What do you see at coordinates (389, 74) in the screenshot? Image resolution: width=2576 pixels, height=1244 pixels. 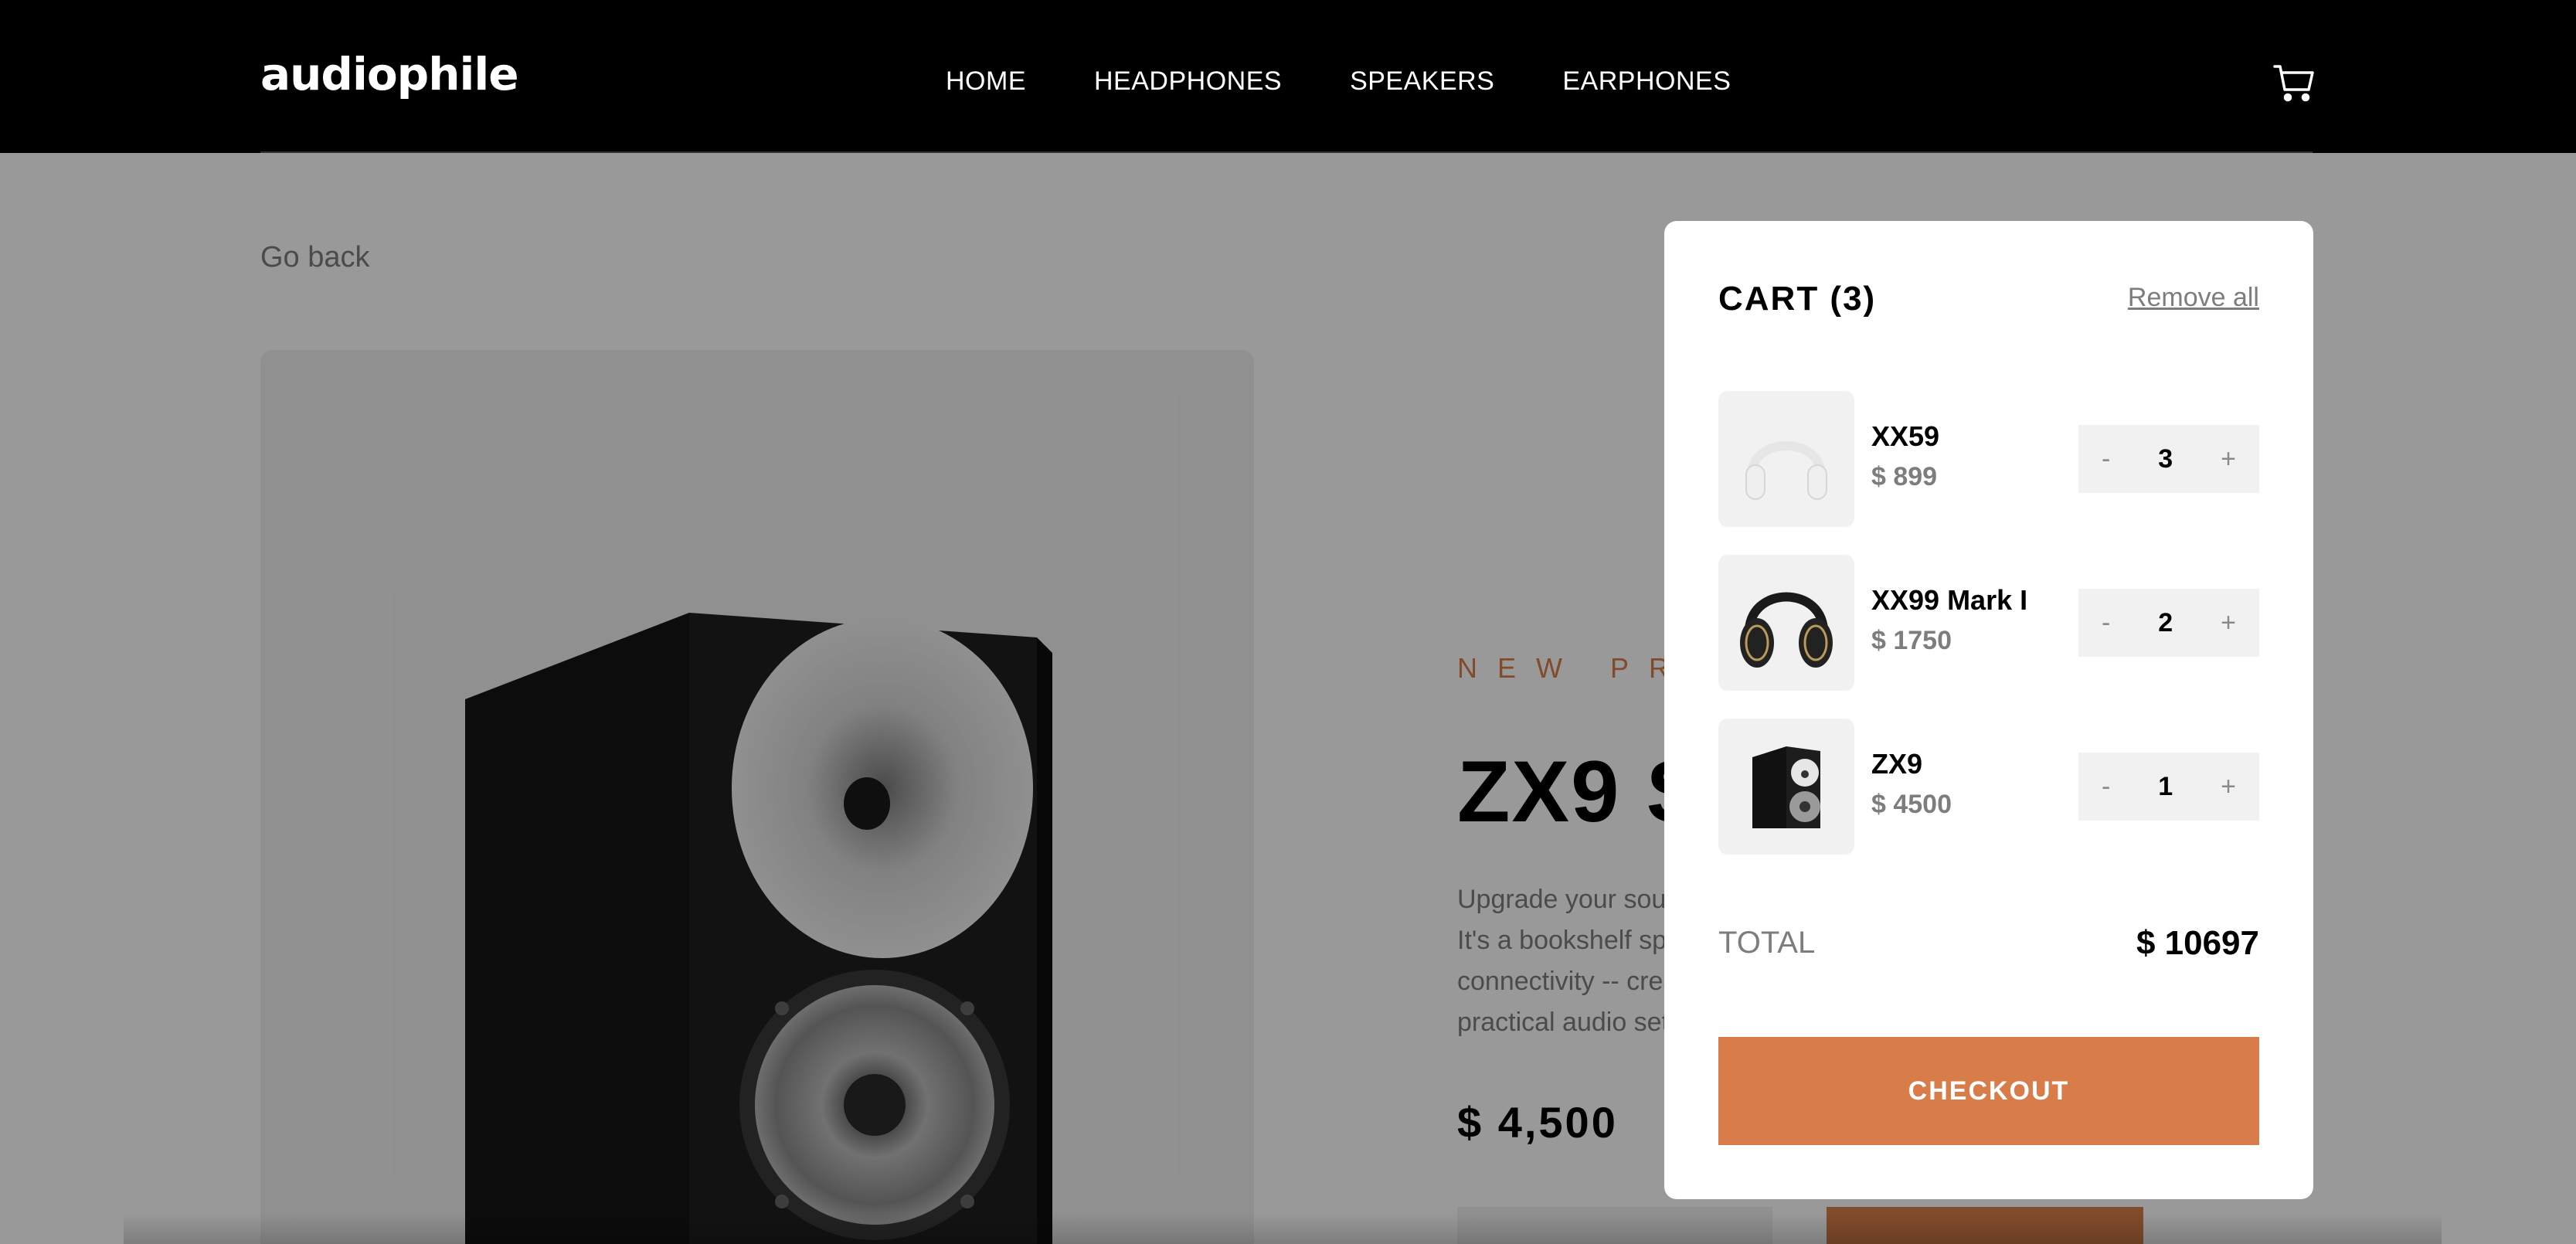 I see `logo: audiophile` at bounding box center [389, 74].